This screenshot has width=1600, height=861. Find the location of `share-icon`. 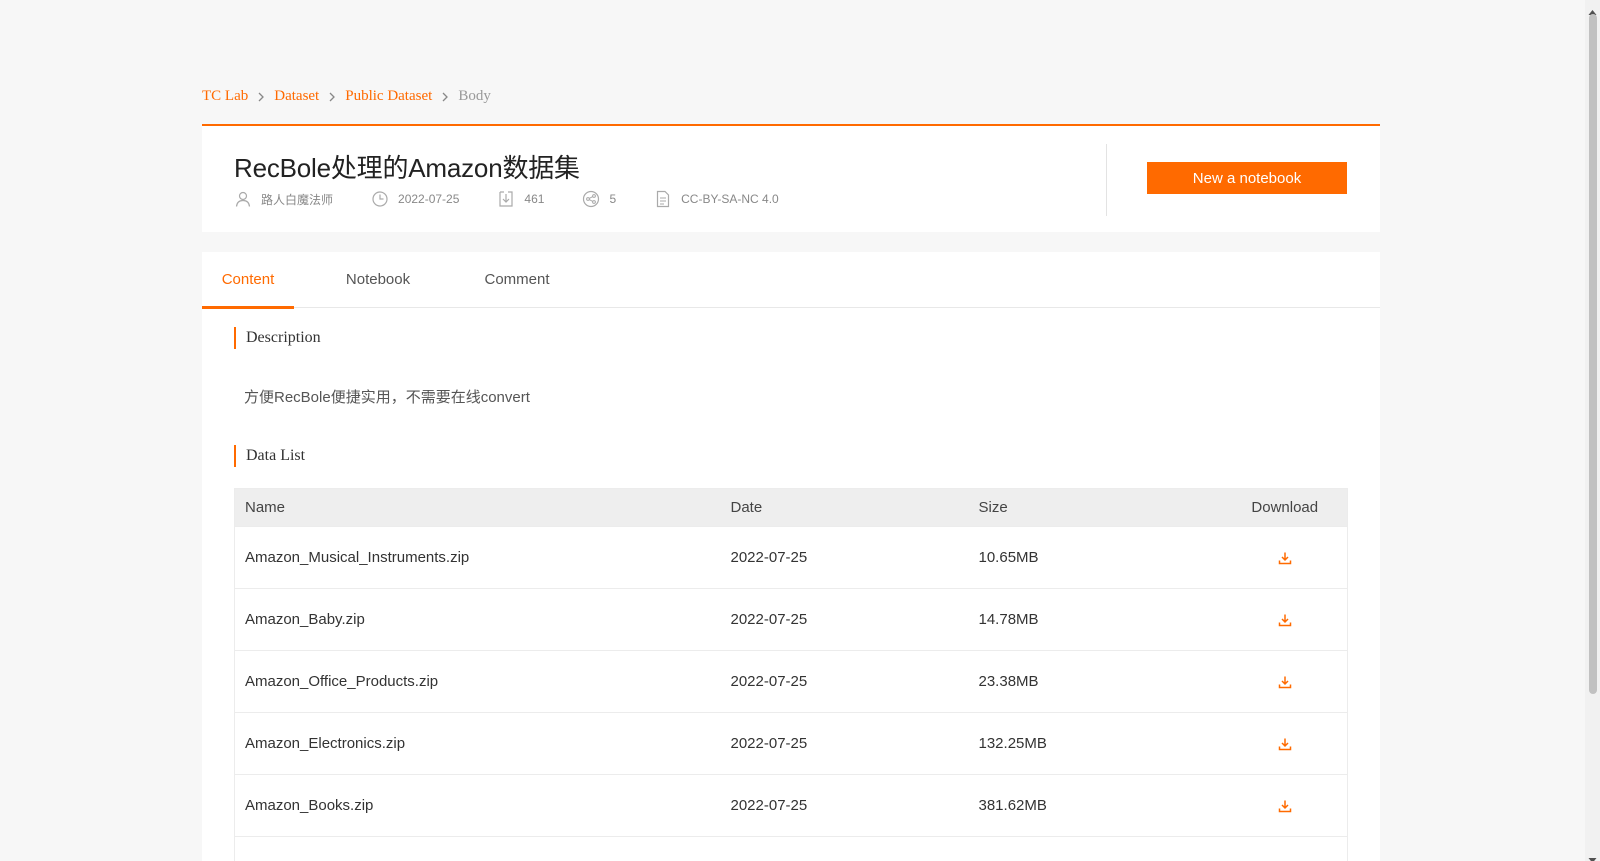

share-icon is located at coordinates (591, 199).